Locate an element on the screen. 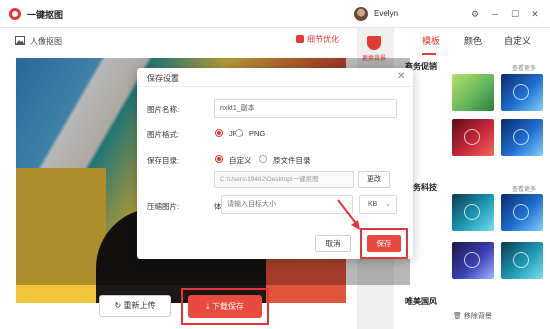 This screenshot has height=329, width=550. unit-select: KB ⌄ is located at coordinates (378, 204).